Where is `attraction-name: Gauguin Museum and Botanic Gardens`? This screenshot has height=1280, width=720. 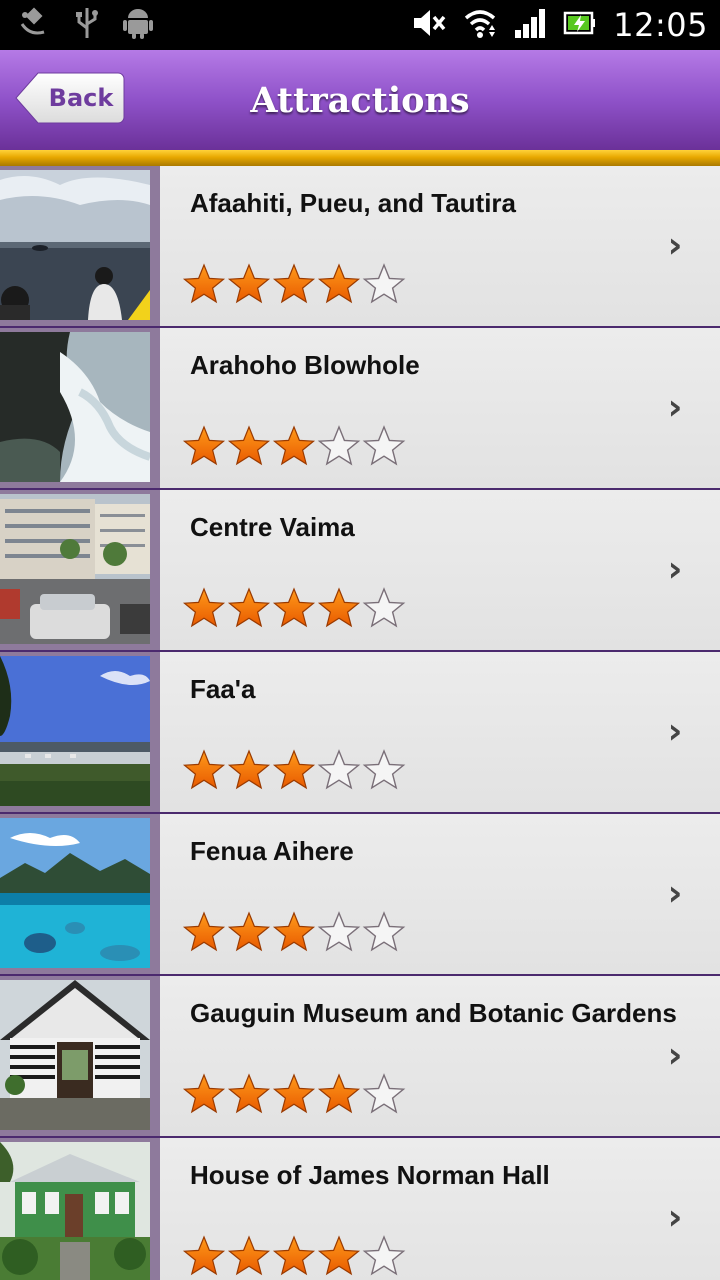 attraction-name: Gauguin Museum and Botanic Gardens is located at coordinates (433, 1013).